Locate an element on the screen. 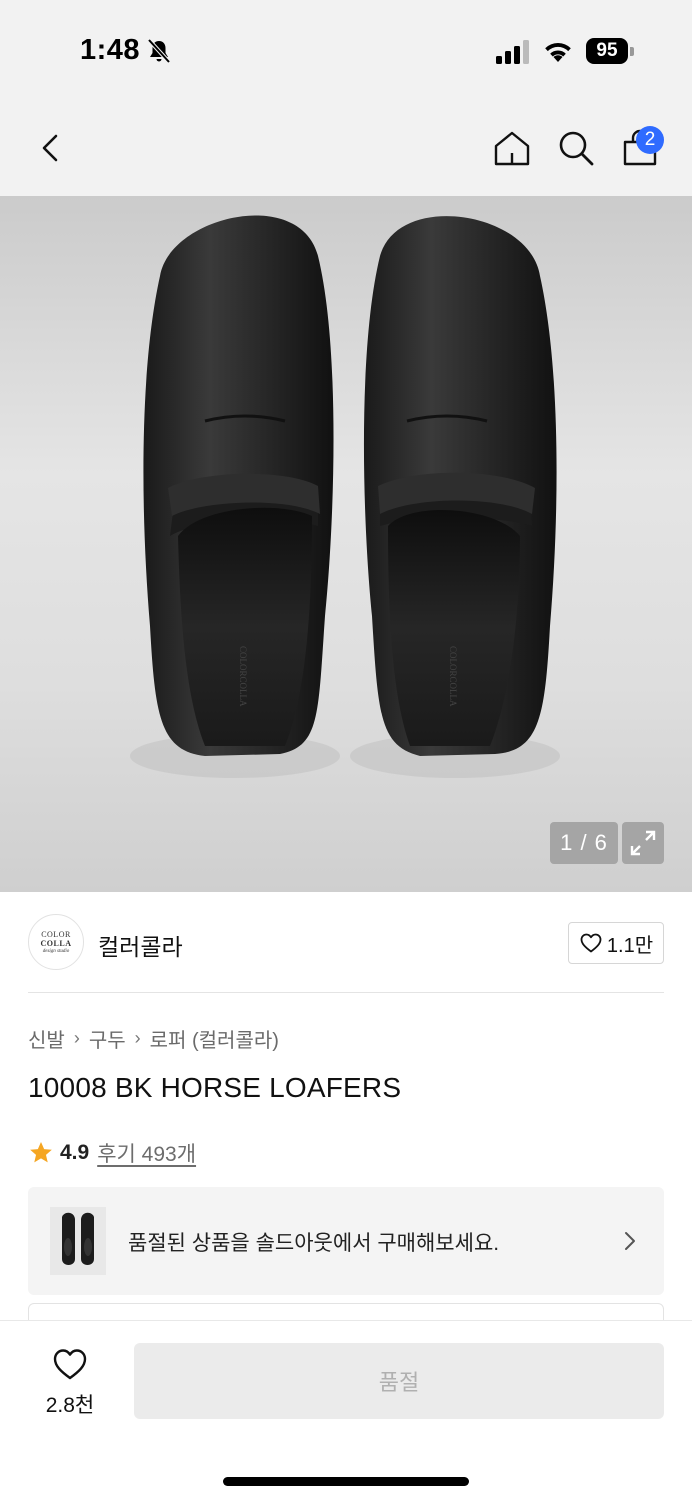 The image size is (692, 1500). breadcrumb-item-loafers: 로퍼 (컬러콜라) is located at coordinates (214, 1038).